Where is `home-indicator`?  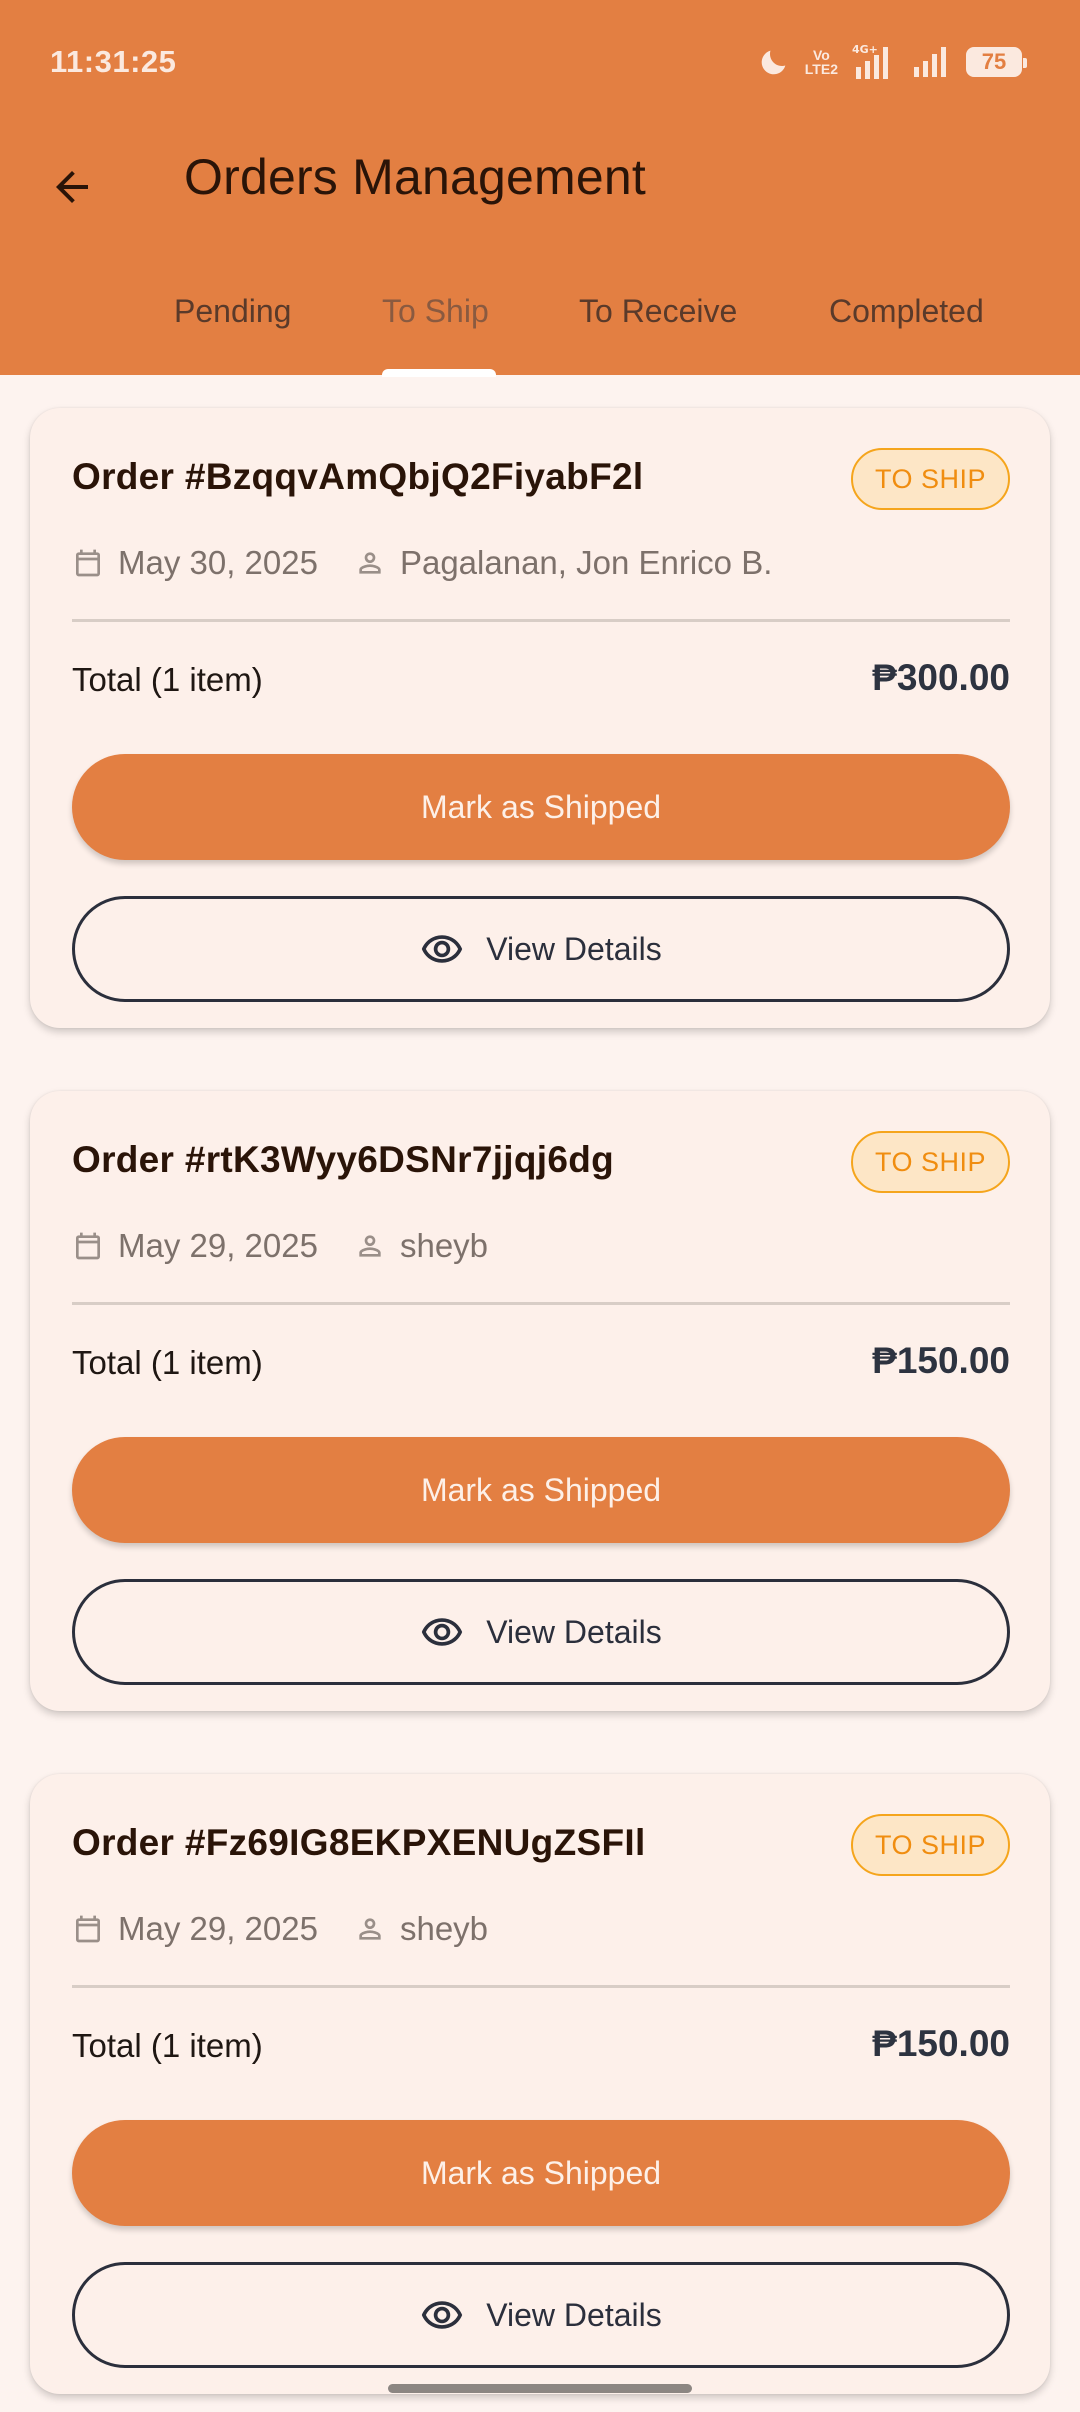
home-indicator is located at coordinates (540, 2388).